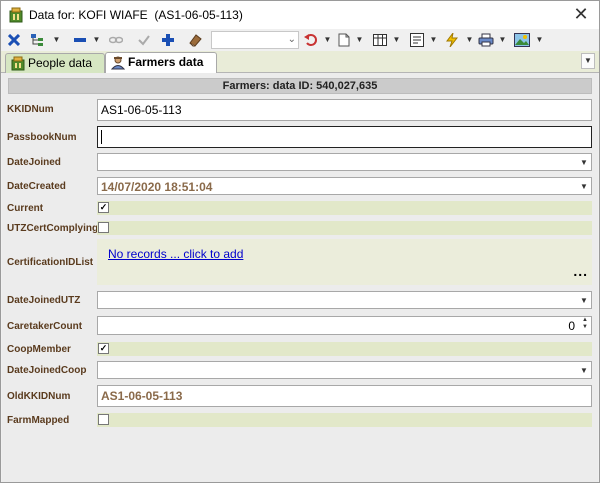  What do you see at coordinates (142, 396) in the screenshot?
I see `oldkkidnum-value: AS1-06-05-113` at bounding box center [142, 396].